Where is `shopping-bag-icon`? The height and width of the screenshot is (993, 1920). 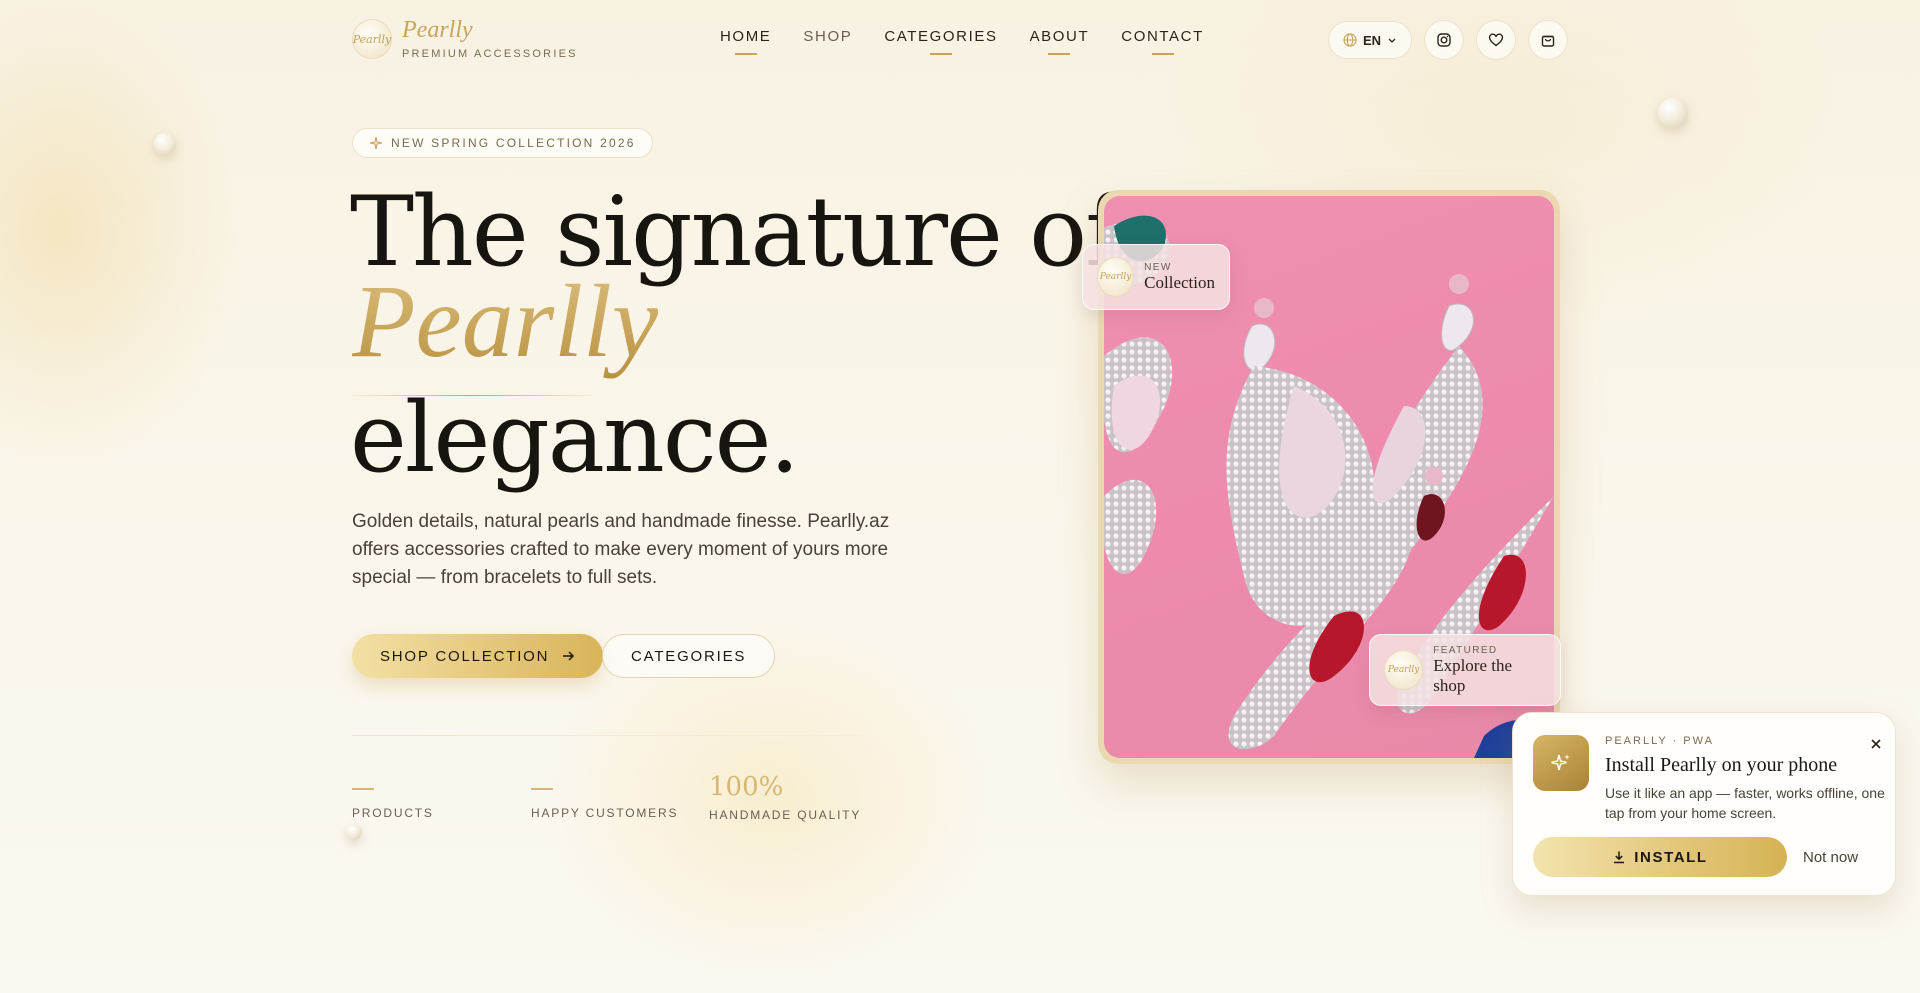
shopping-bag-icon is located at coordinates (1548, 41).